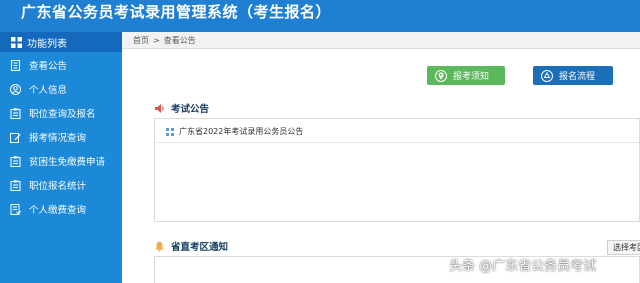 The height and width of the screenshot is (283, 640). Describe the element at coordinates (200, 247) in the screenshot. I see `exam-area-title-label: 省直考区通知` at that location.